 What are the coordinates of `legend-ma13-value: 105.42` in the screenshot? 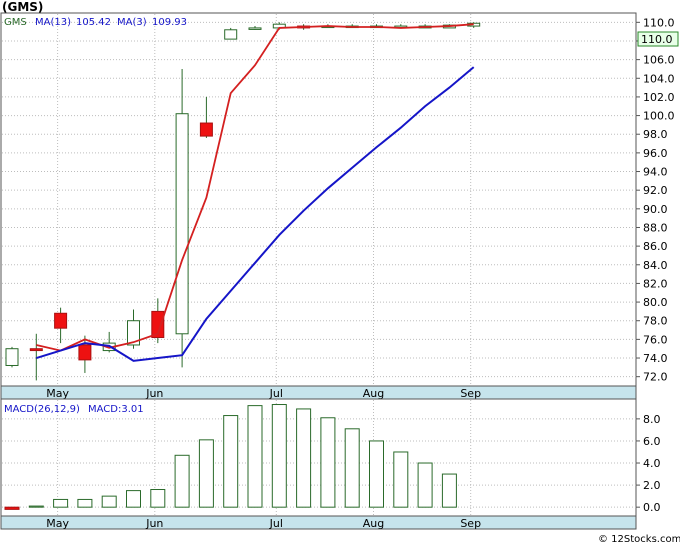 It's located at (93, 22).